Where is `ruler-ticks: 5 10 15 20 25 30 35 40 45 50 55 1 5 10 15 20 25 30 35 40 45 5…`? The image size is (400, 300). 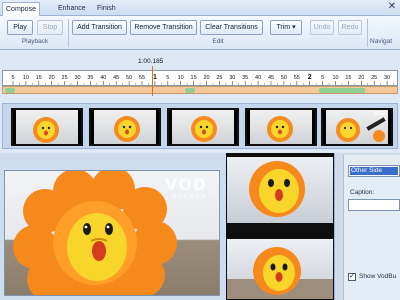 ruler-ticks: 5 10 15 20 25 30 35 40 45 50 55 1 5 10 15 20 25 30 35 40 45 5… is located at coordinates (202, 79).